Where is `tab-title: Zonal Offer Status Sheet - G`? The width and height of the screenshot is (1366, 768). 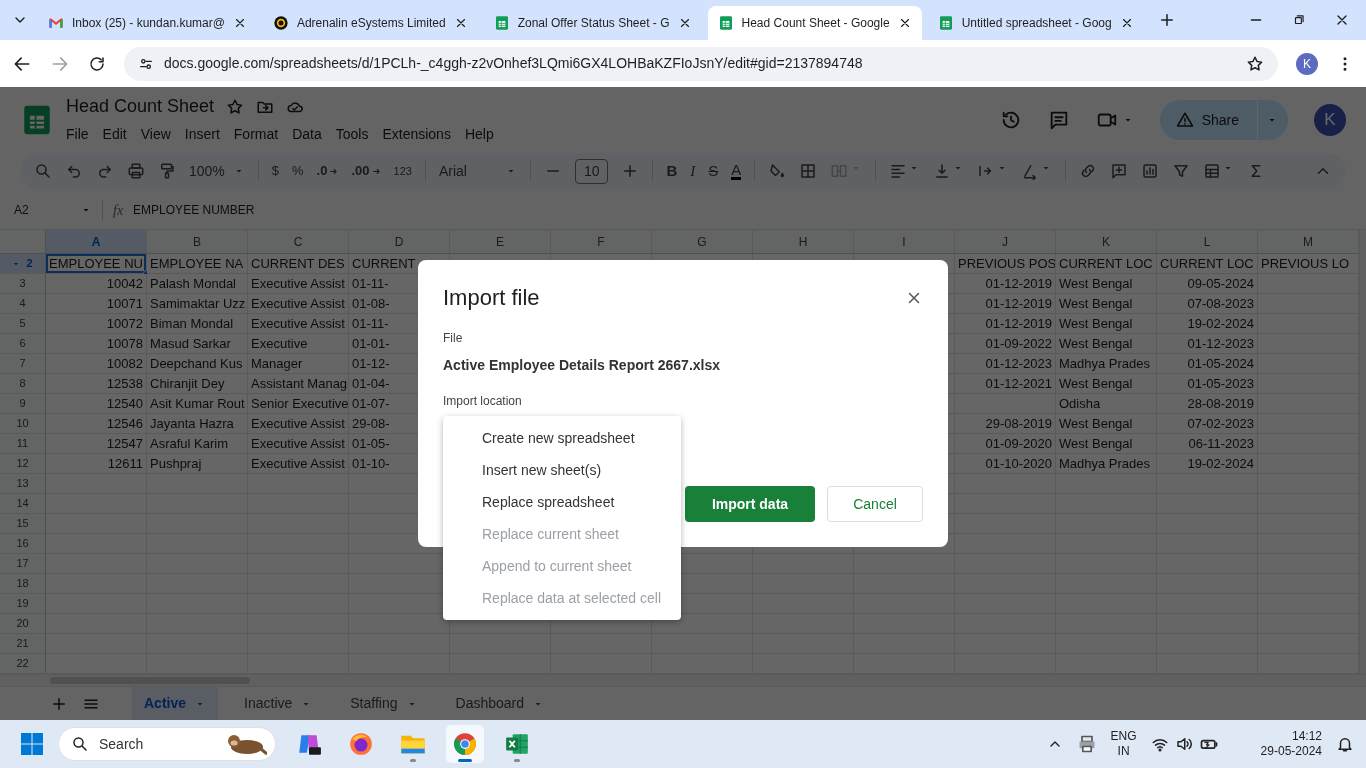 tab-title: Zonal Offer Status Sheet - G is located at coordinates (593, 23).